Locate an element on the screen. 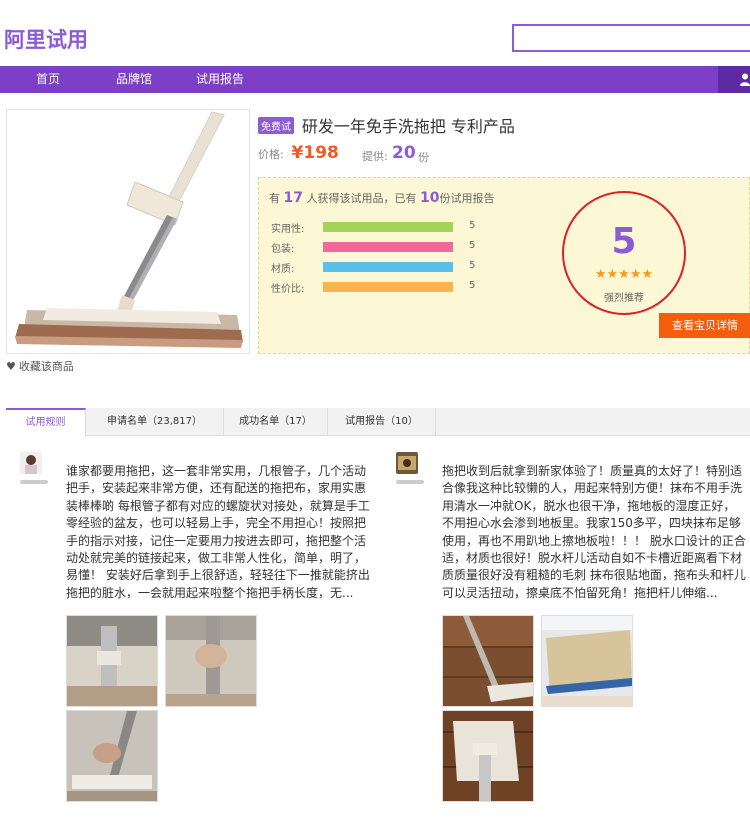  trial-summary: 有 17 人获得该试用品，已有 10份试用报告 is located at coordinates (381, 198).